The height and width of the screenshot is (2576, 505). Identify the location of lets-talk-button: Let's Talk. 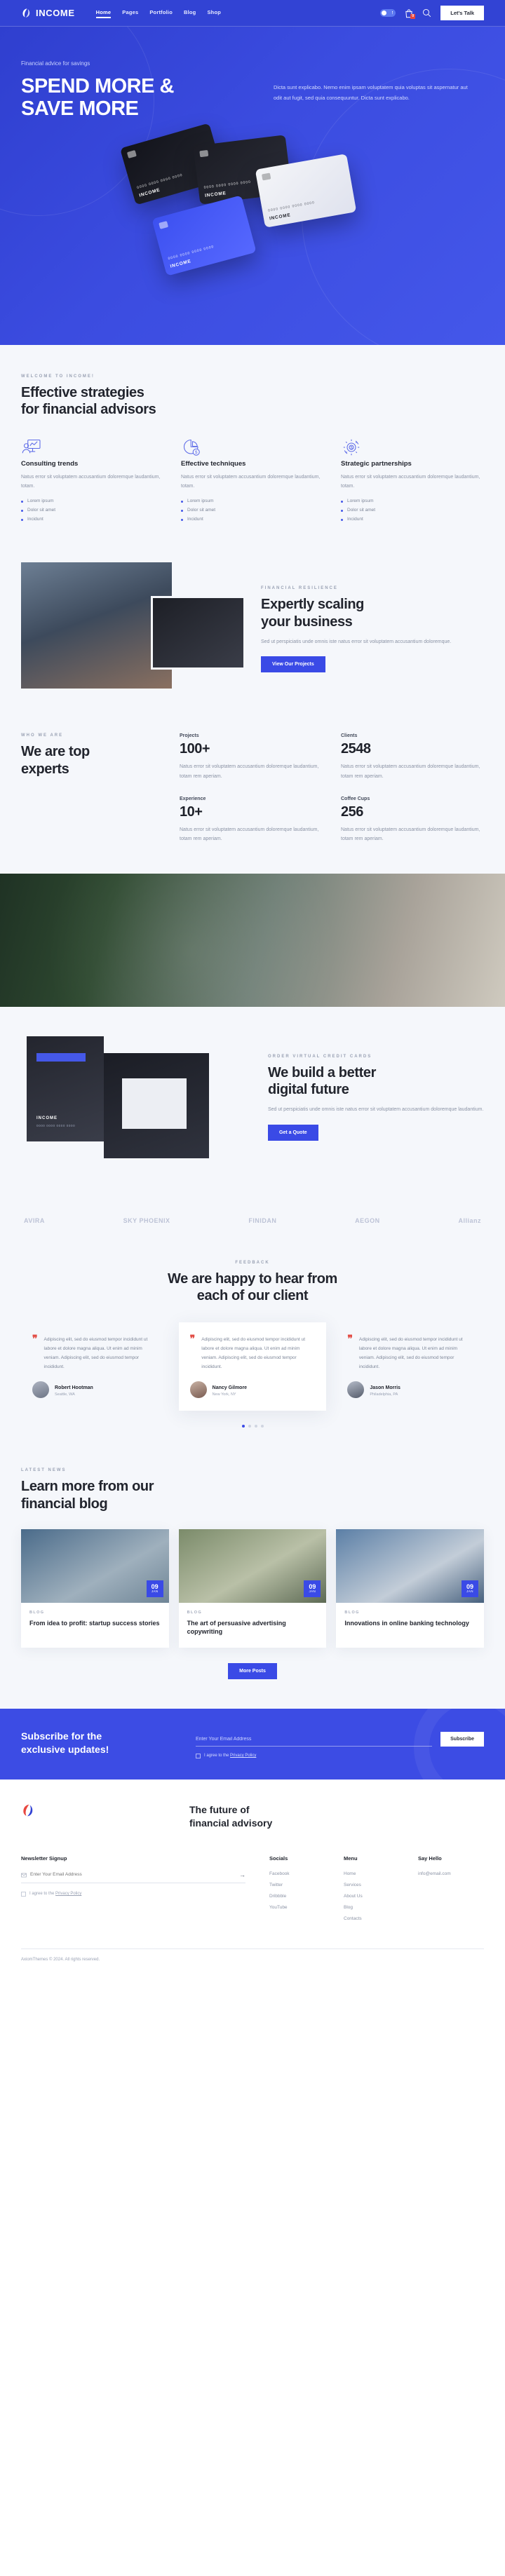
(462, 13).